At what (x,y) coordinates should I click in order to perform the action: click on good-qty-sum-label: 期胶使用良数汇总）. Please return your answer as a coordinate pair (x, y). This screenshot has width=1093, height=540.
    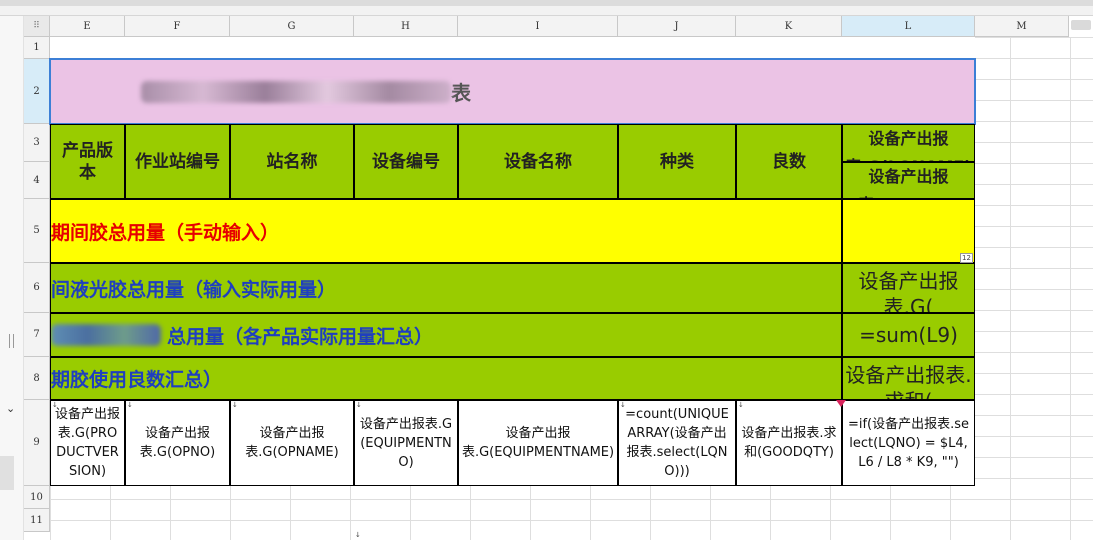
    Looking at the image, I should click on (446, 378).